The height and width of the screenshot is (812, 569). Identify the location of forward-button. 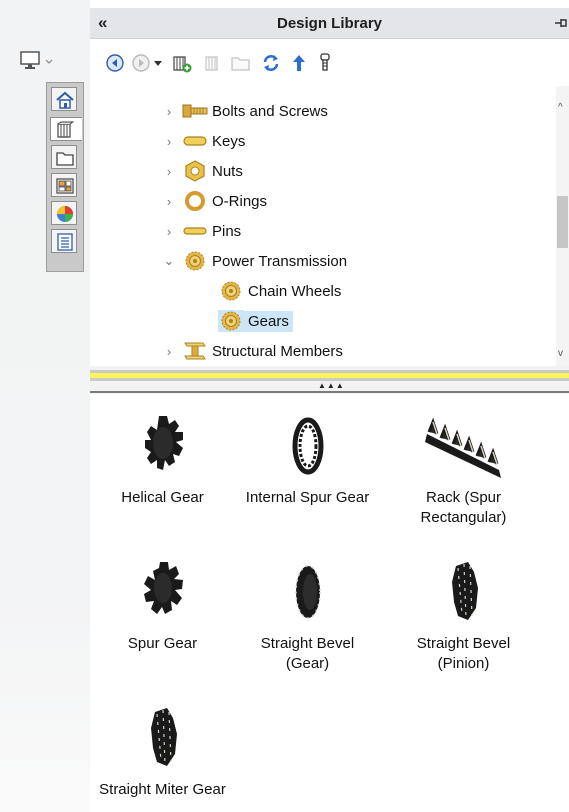
(141, 63).